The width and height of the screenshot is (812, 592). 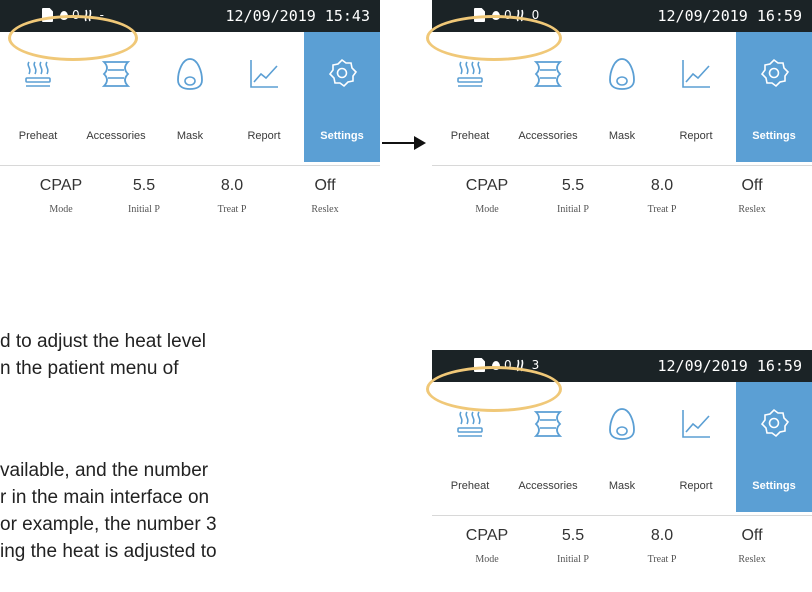 What do you see at coordinates (47, 15) in the screenshot?
I see `sd-card-icon` at bounding box center [47, 15].